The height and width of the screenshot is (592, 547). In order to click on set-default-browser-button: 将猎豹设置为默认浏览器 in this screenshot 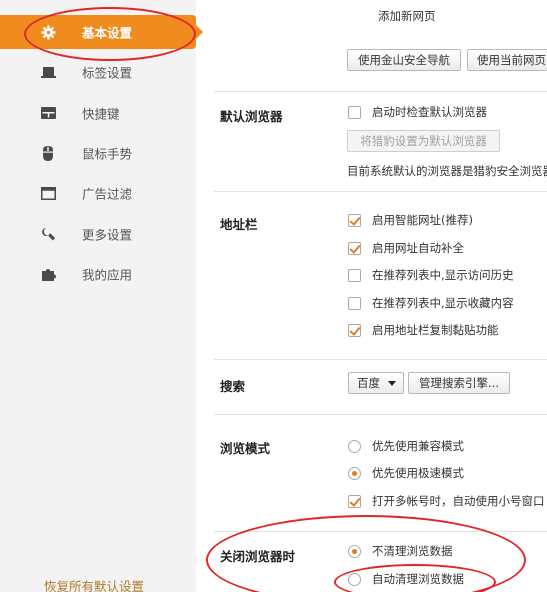, I will do `click(423, 141)`.